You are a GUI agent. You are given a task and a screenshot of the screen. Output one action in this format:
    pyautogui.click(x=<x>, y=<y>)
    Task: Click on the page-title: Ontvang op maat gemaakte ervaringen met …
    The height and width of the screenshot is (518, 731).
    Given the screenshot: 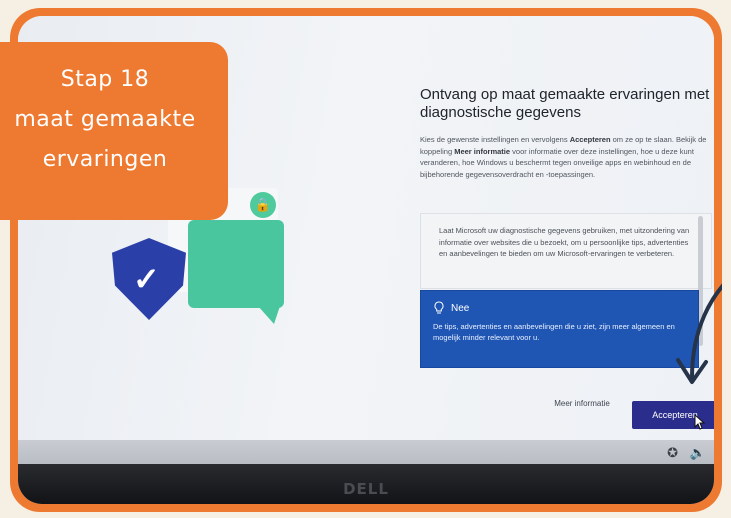 What is the action you would take?
    pyautogui.click(x=565, y=103)
    